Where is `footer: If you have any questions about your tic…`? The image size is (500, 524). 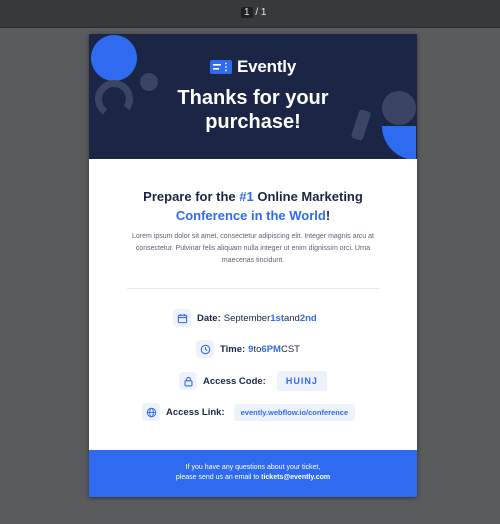 footer: If you have any questions about your tic… is located at coordinates (253, 473).